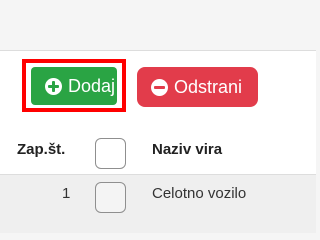  Describe the element at coordinates (110, 153) in the screenshot. I see `select-all-checkbox` at that location.